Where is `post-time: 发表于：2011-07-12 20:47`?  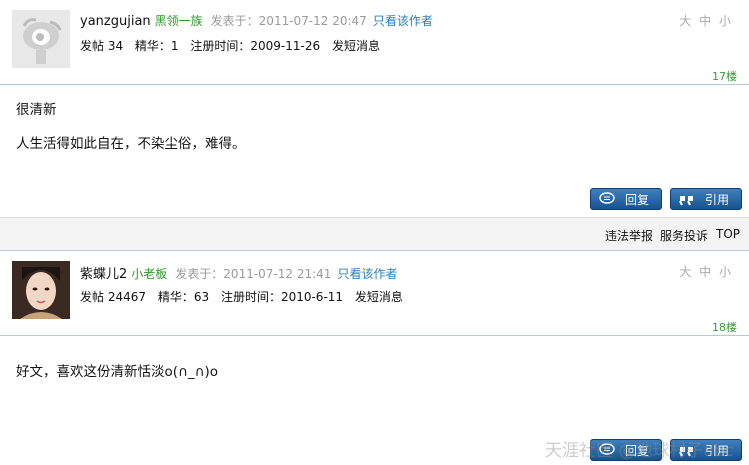 post-time: 发表于：2011-07-12 20:47 is located at coordinates (288, 21).